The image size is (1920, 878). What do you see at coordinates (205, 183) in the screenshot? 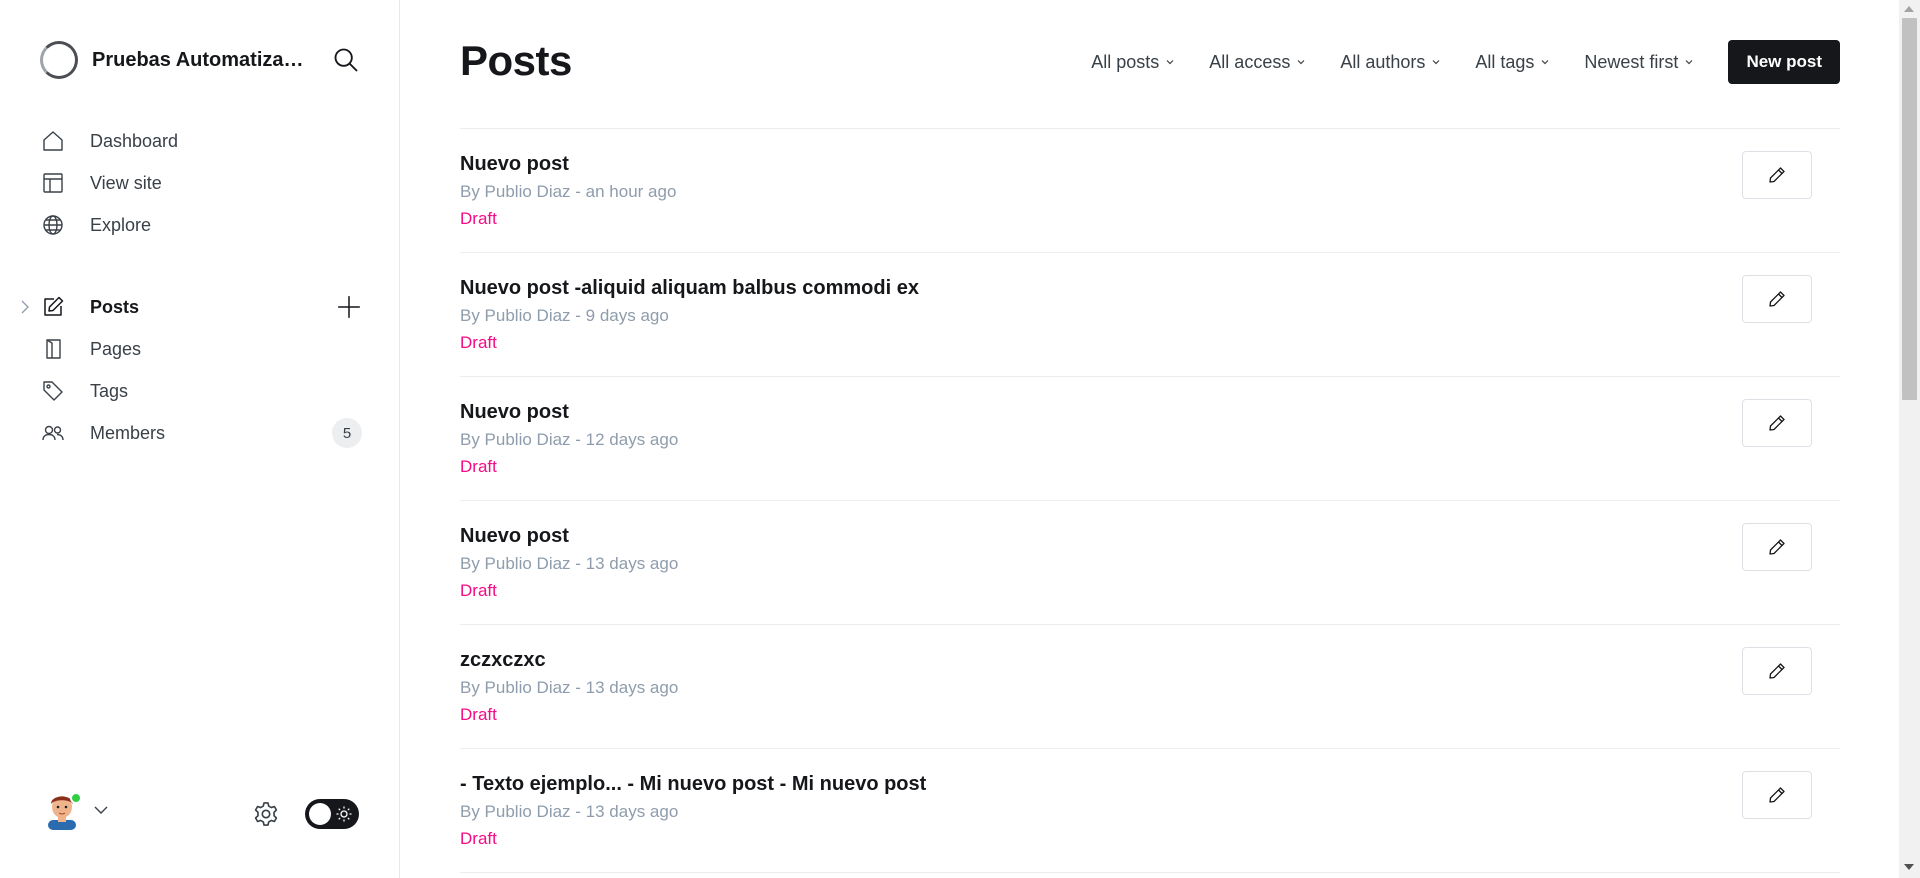
I see `sidebar-item-view-site: View site` at bounding box center [205, 183].